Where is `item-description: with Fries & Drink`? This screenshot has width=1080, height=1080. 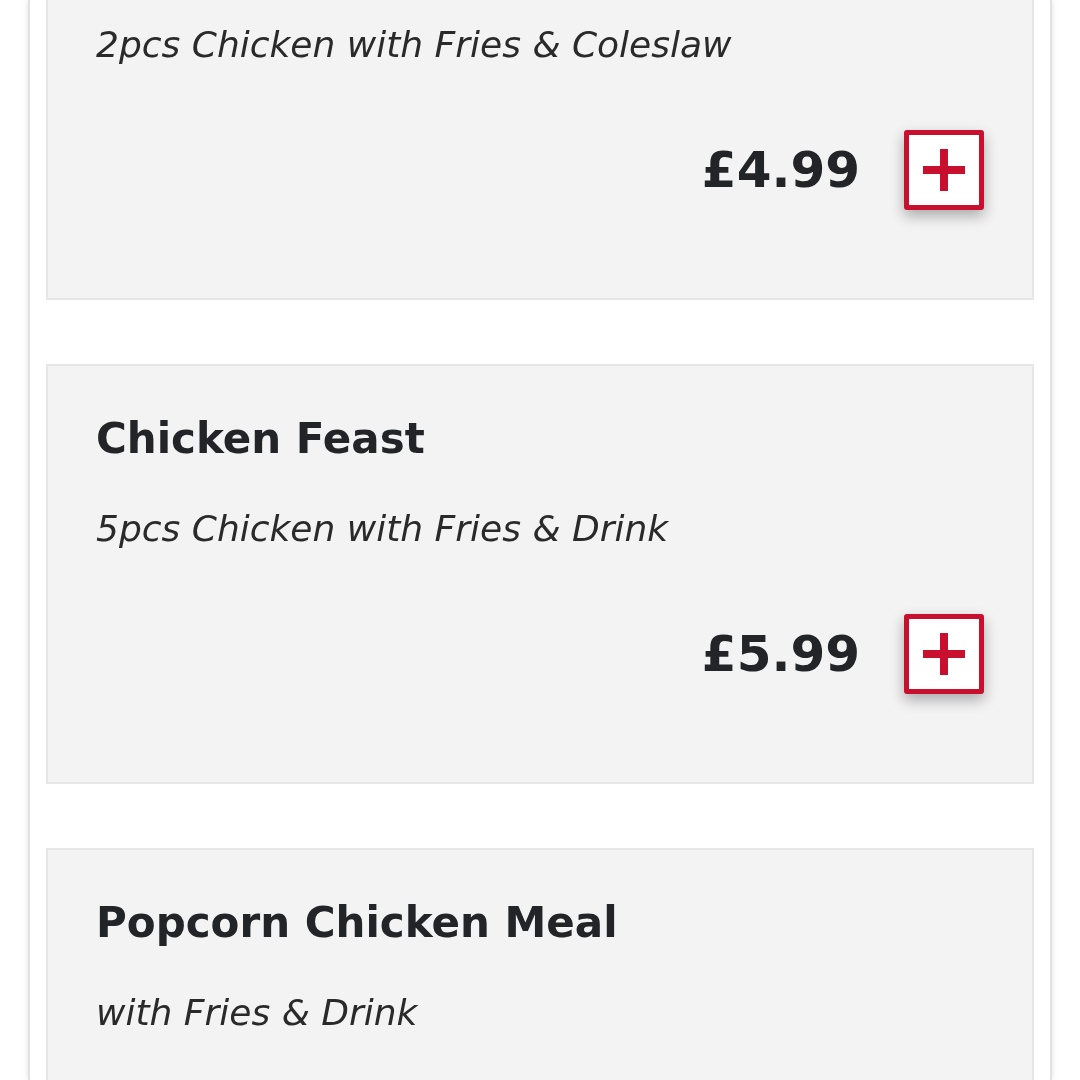 item-description: with Fries & Drink is located at coordinates (257, 1013).